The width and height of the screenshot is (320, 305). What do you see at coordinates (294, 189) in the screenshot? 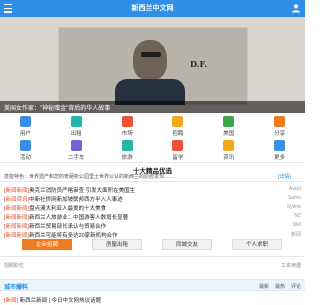
I see `news-source: Auckl` at bounding box center [294, 189].